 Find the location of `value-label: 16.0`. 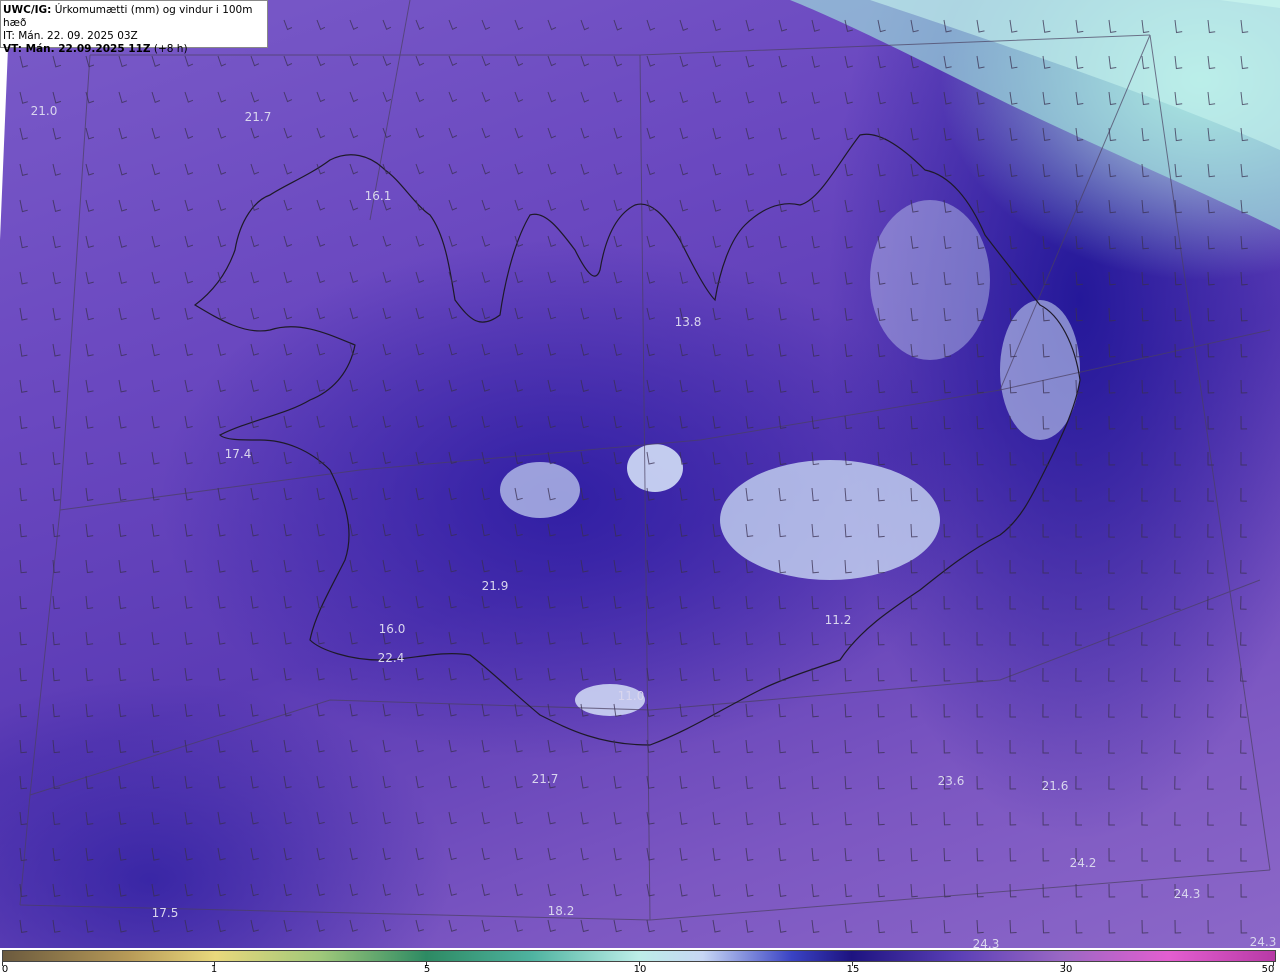

value-label: 16.0 is located at coordinates (392, 629).